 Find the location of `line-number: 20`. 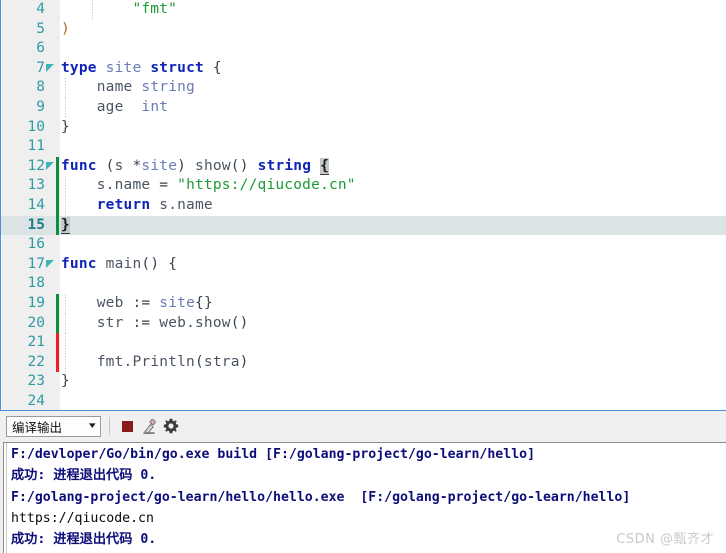

line-number: 20 is located at coordinates (36, 322).